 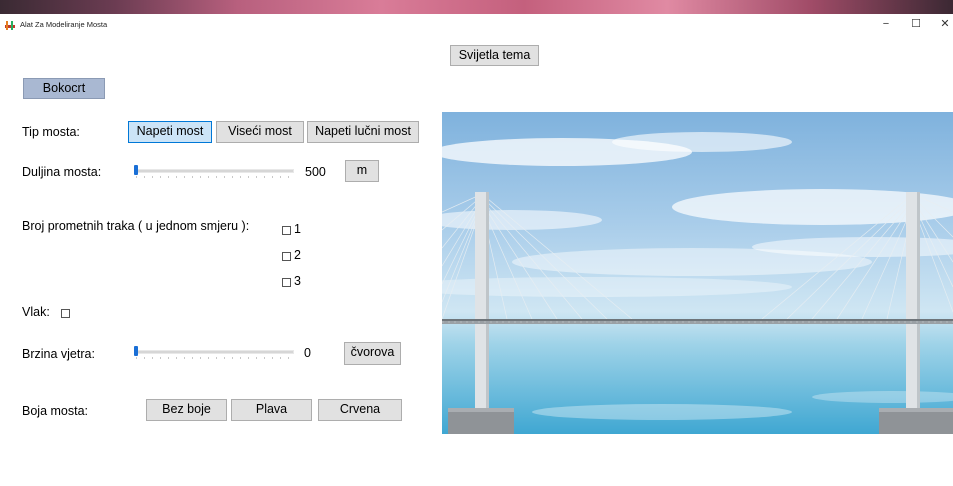 I want to click on lane-2-label: 2, so click(x=297, y=255).